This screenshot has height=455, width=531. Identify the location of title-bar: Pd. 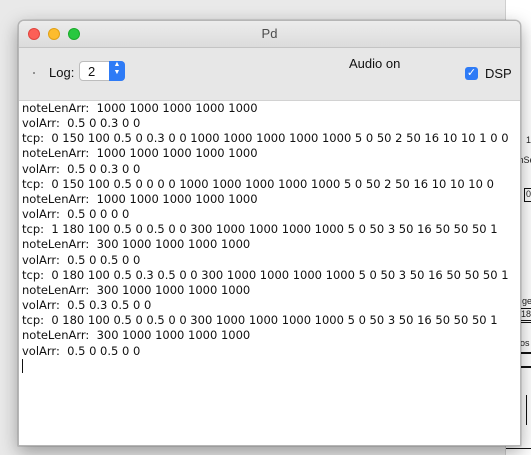
(269, 34).